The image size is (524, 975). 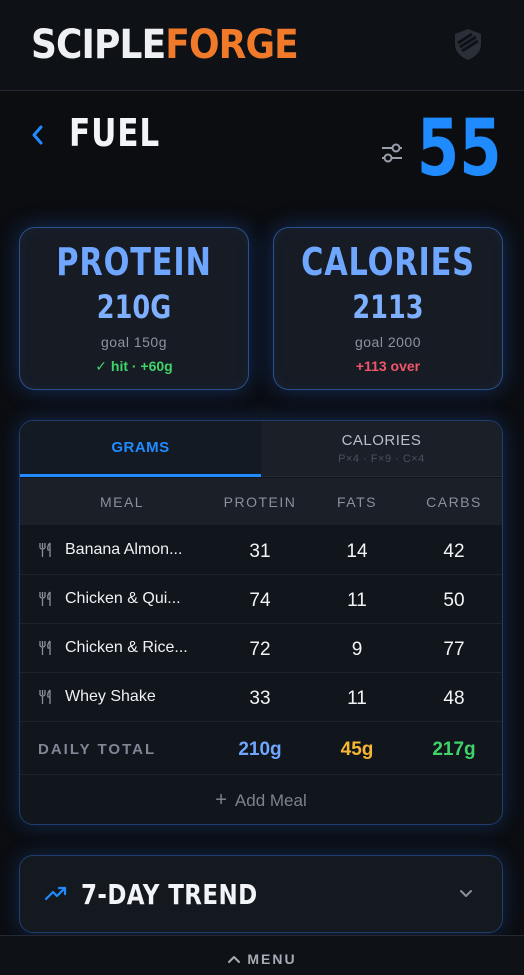 What do you see at coordinates (357, 749) in the screenshot?
I see `total-fats: 45g` at bounding box center [357, 749].